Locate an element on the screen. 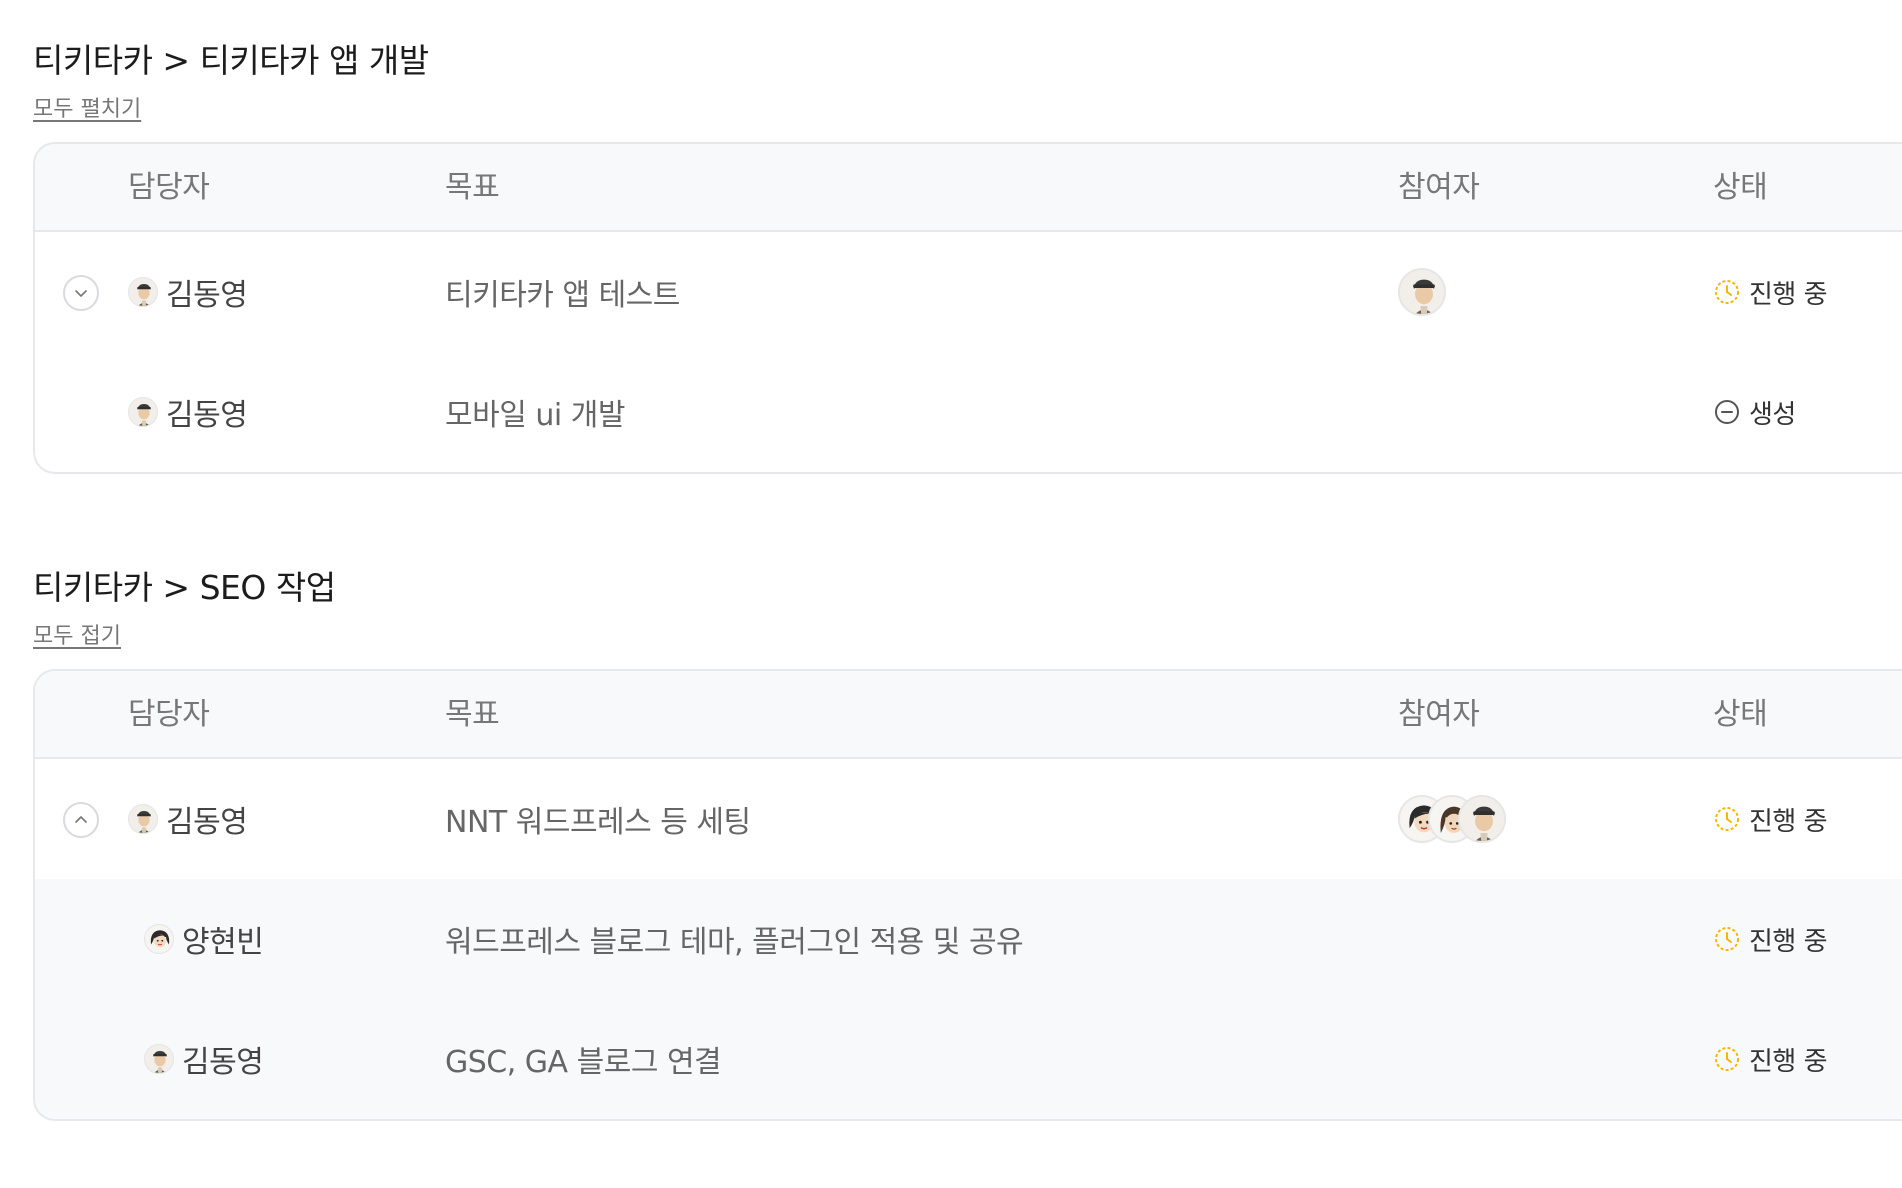 The height and width of the screenshot is (1188, 1902). expand-row-button is located at coordinates (81, 293).